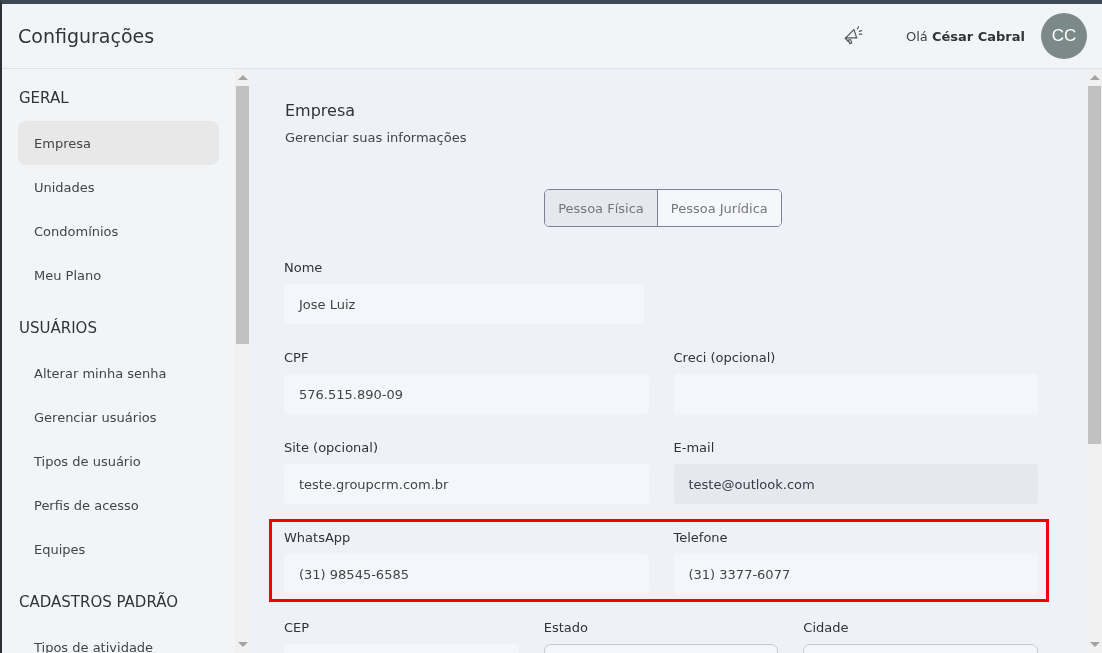  Describe the element at coordinates (58, 327) in the screenshot. I see `section-heading: USUÁRIOS` at that location.